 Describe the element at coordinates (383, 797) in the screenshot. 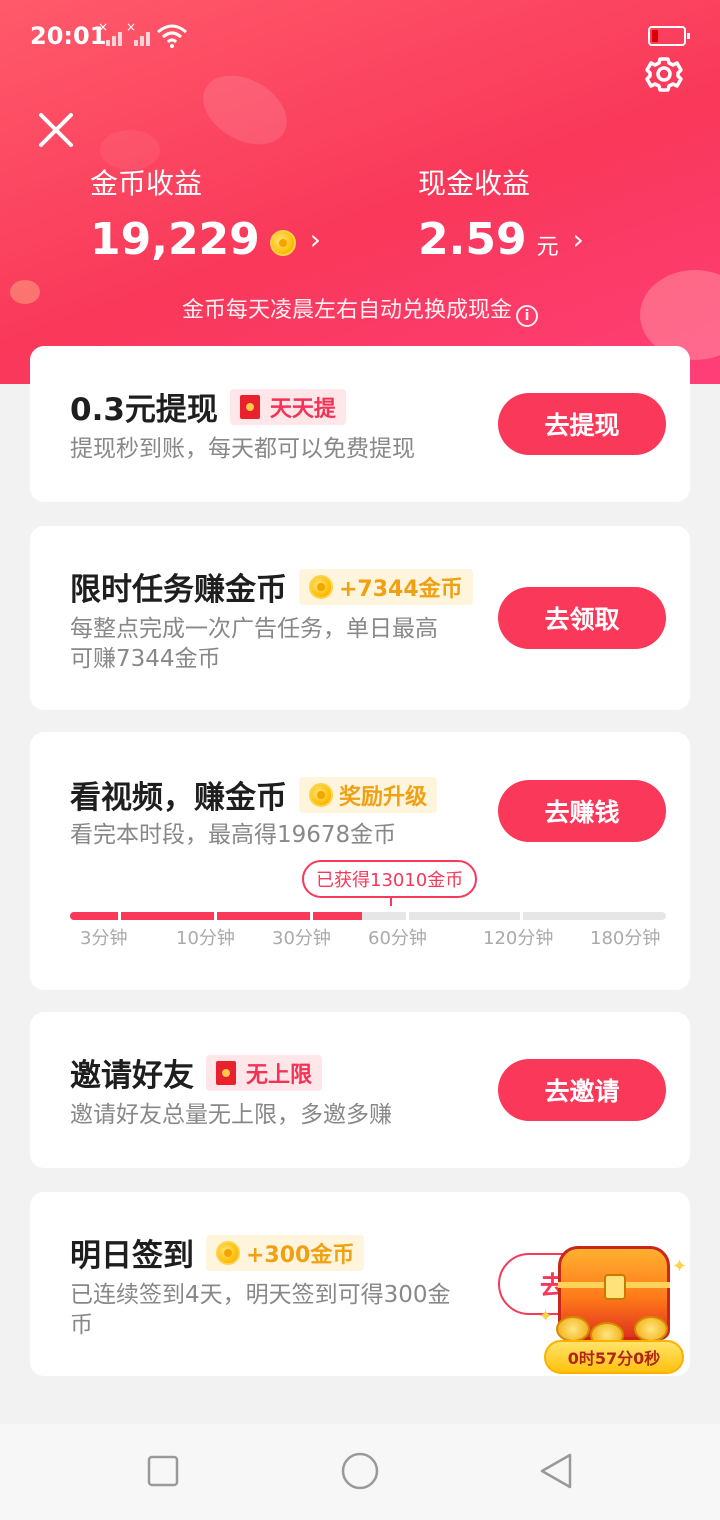

I see `video-badge-text: 奖励升级` at that location.